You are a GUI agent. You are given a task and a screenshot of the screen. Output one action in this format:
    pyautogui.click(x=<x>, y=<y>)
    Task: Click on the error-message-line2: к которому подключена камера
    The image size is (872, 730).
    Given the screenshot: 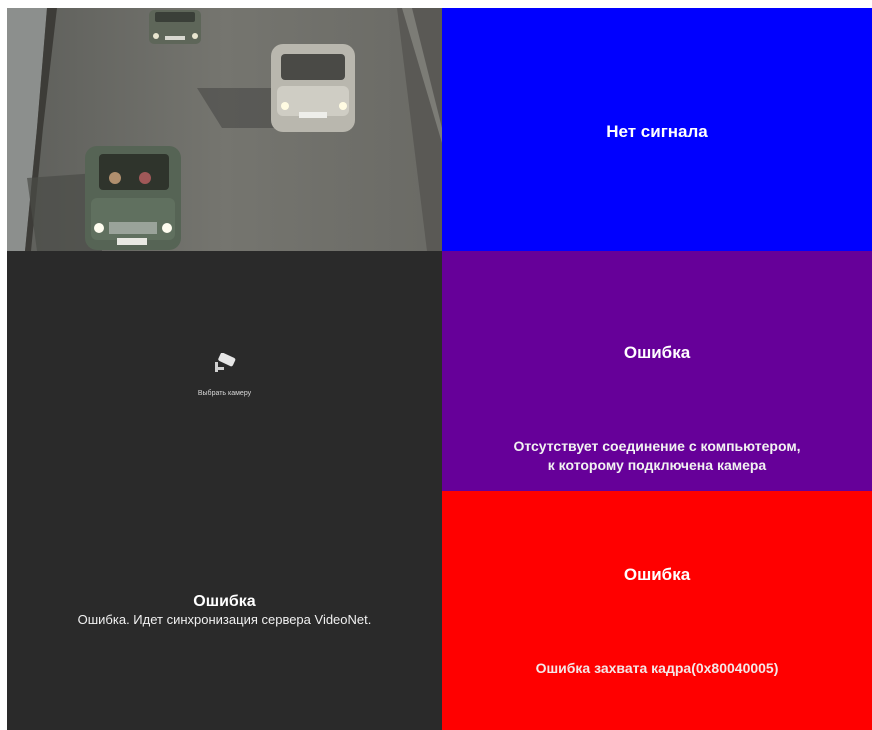 What is the action you would take?
    pyautogui.click(x=657, y=465)
    